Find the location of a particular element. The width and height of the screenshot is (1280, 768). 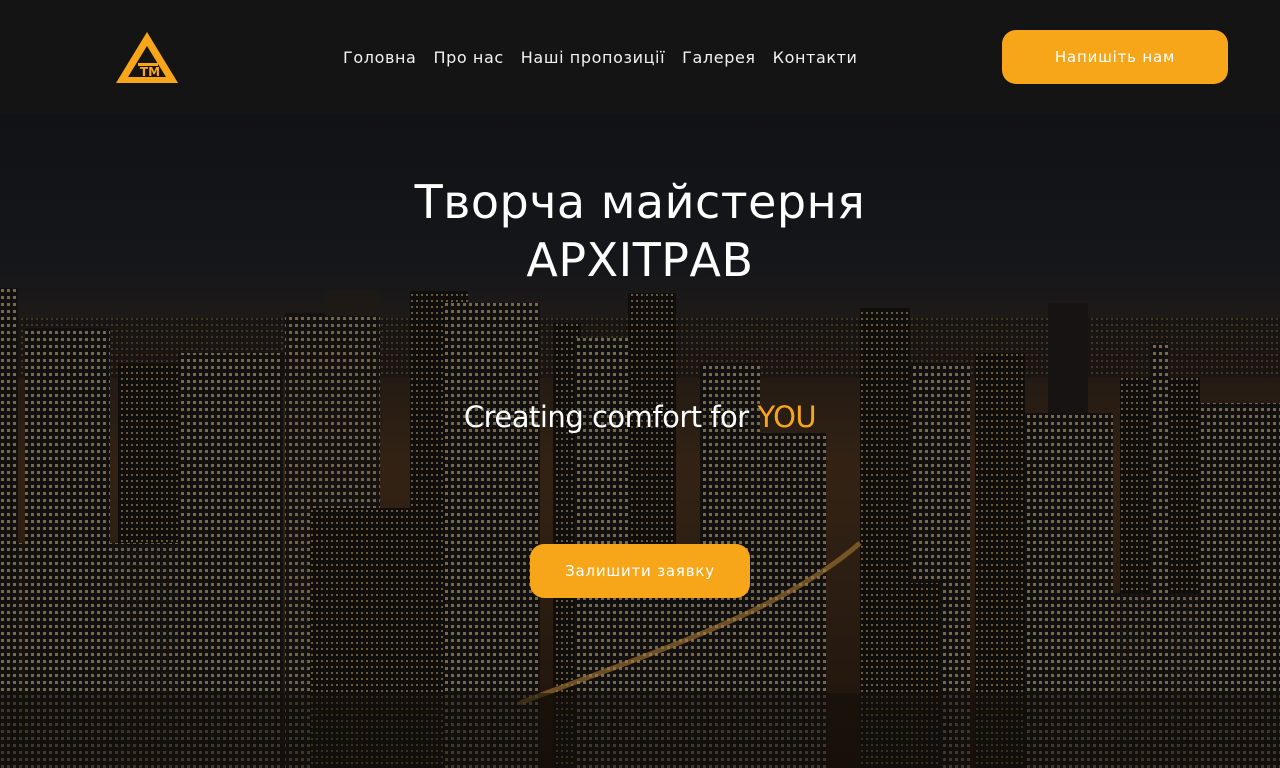

hero-subtitle-accent: YOU is located at coordinates (787, 417).